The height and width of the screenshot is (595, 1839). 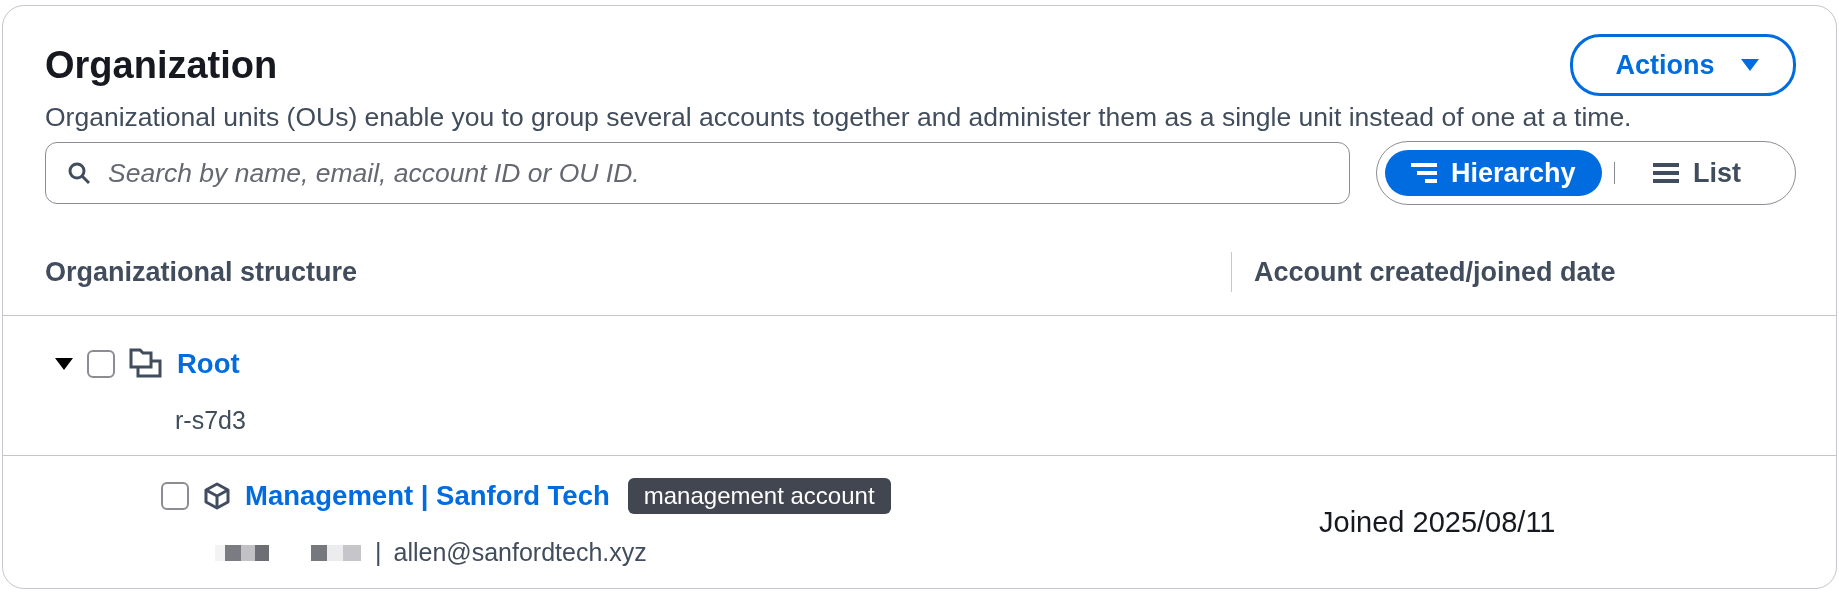 I want to click on root-id: r-s7d3, so click(x=210, y=420).